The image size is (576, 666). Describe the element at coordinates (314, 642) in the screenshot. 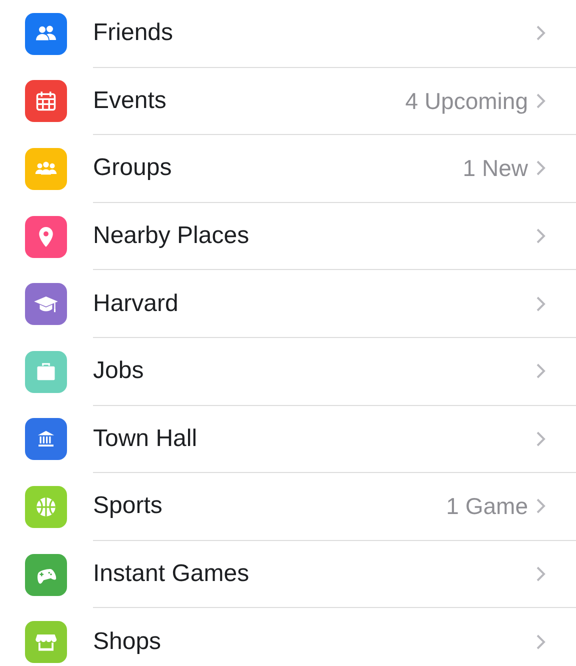

I see `menu-item: Shops` at that location.